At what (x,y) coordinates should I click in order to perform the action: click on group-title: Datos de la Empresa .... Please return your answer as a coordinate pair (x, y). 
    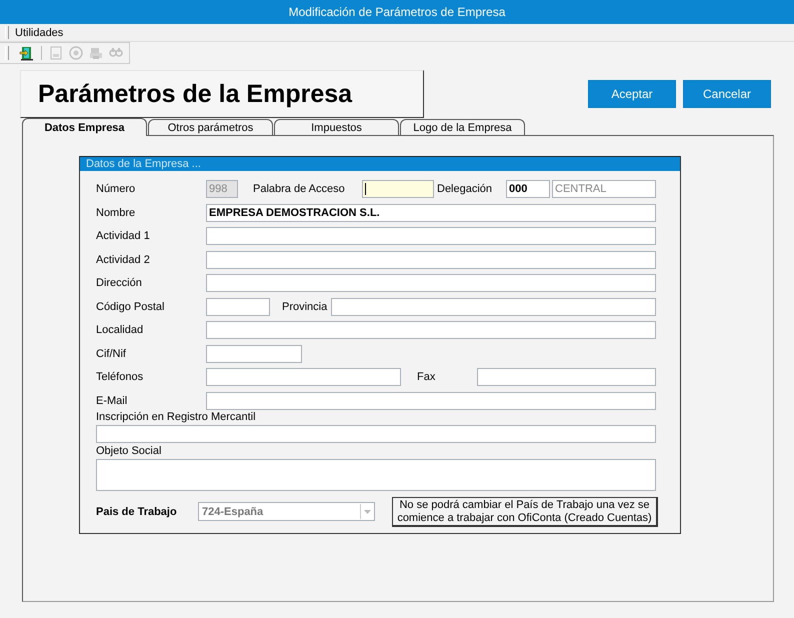
    Looking at the image, I should click on (380, 163).